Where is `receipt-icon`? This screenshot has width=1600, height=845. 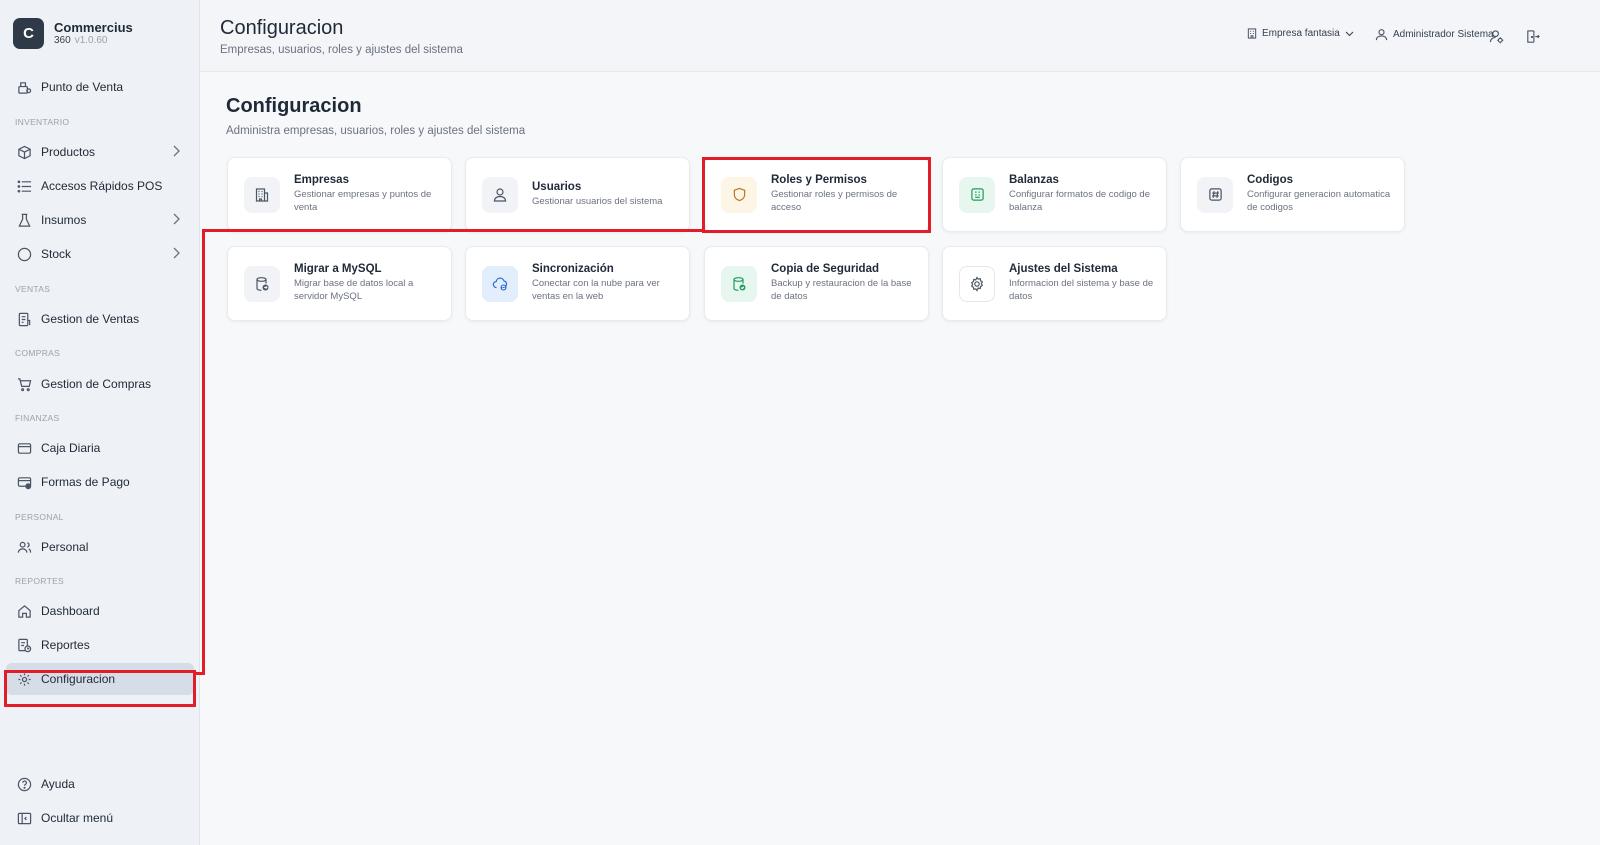
receipt-icon is located at coordinates (24, 319).